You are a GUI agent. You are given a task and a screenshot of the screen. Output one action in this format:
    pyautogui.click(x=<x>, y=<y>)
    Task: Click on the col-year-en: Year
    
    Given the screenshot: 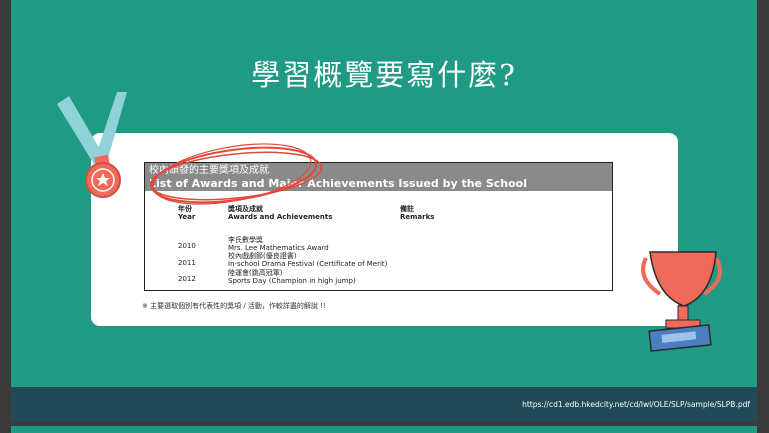 What is the action you would take?
    pyautogui.click(x=187, y=217)
    